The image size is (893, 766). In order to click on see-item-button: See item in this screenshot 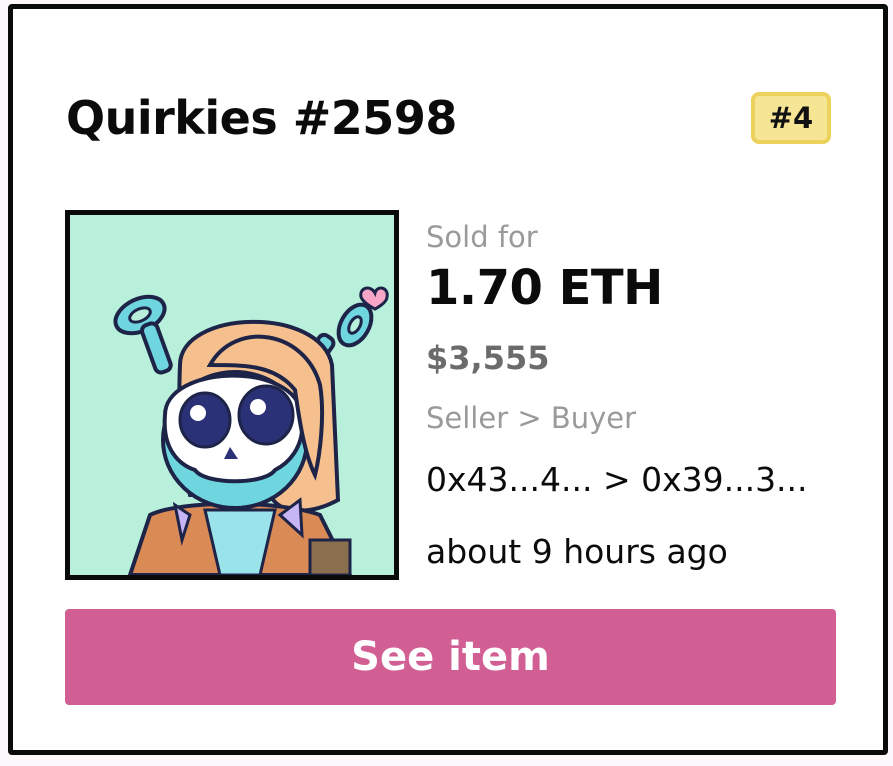, I will do `click(450, 657)`.